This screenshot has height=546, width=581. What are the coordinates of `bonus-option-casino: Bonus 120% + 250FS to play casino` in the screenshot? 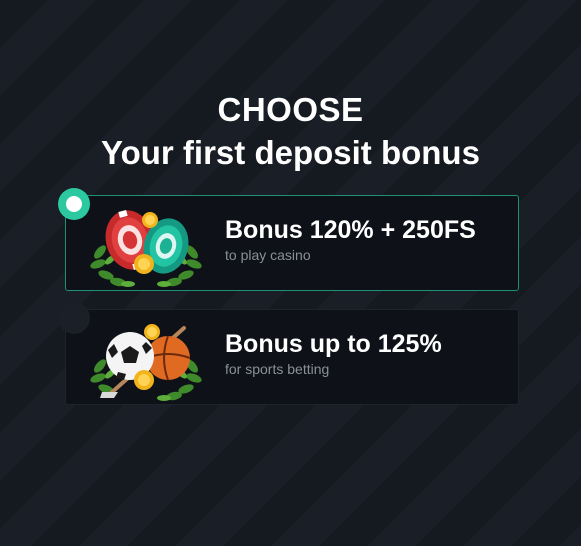 It's located at (288, 239).